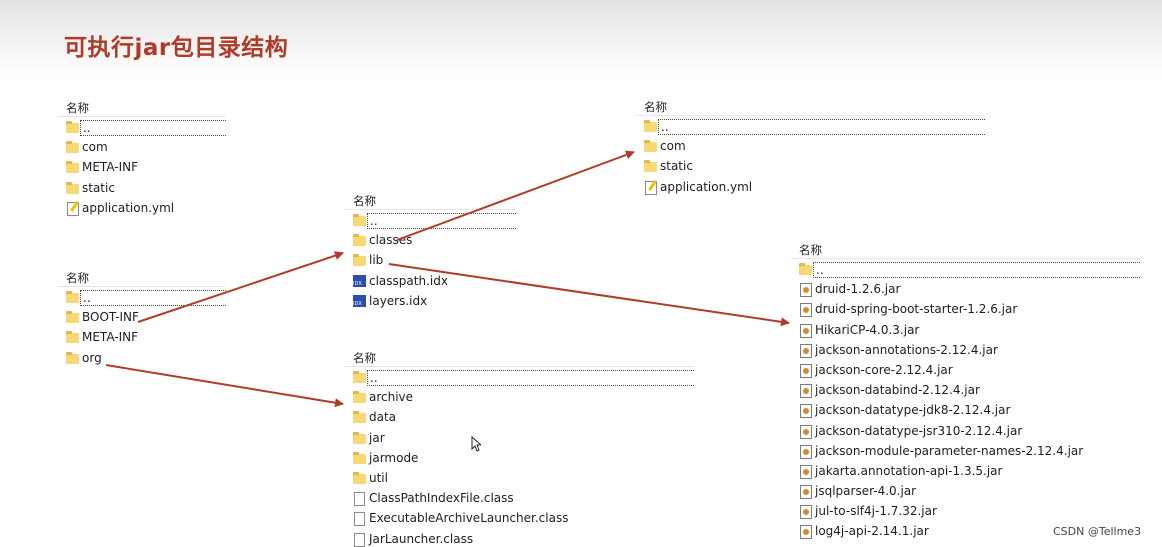  I want to click on mouse-cursor-icon, so click(476, 444).